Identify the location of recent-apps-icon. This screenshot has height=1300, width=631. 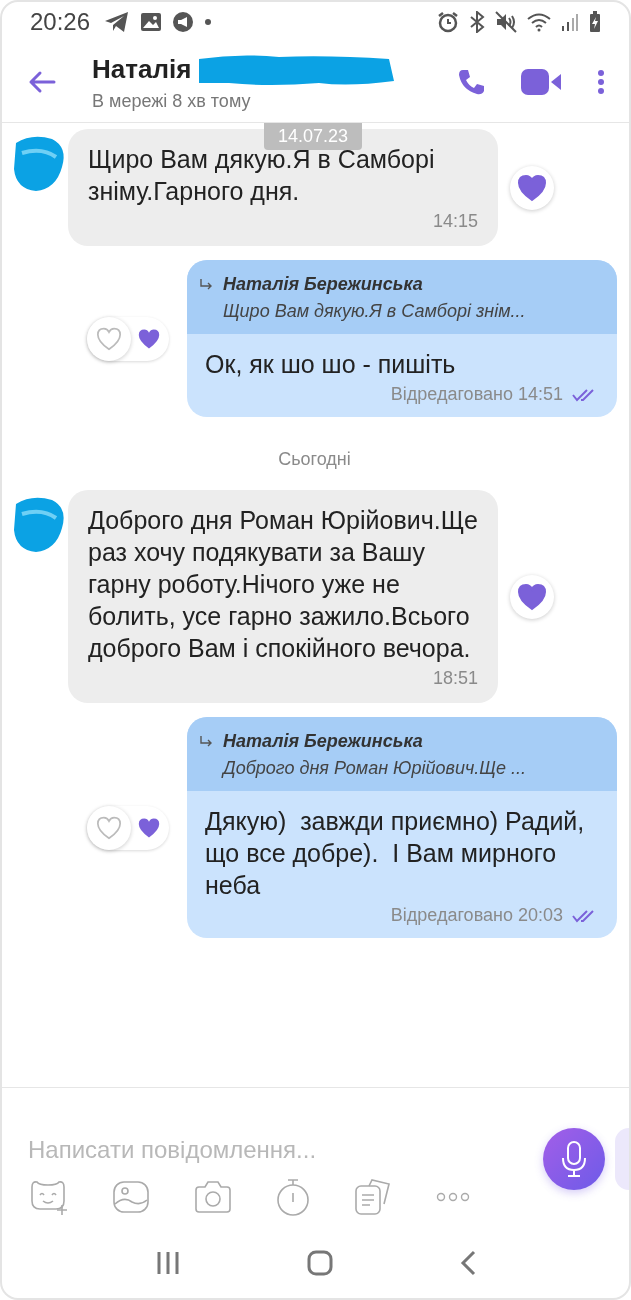
(168, 1263).